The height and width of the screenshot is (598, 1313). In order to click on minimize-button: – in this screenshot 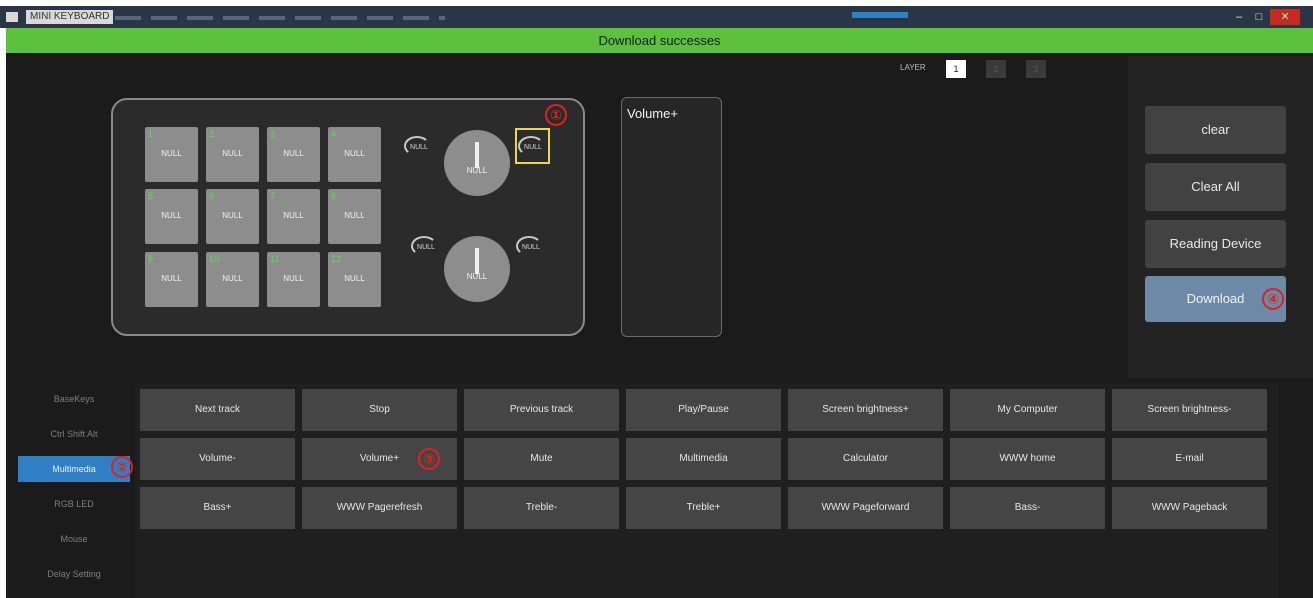, I will do `click(1239, 17)`.